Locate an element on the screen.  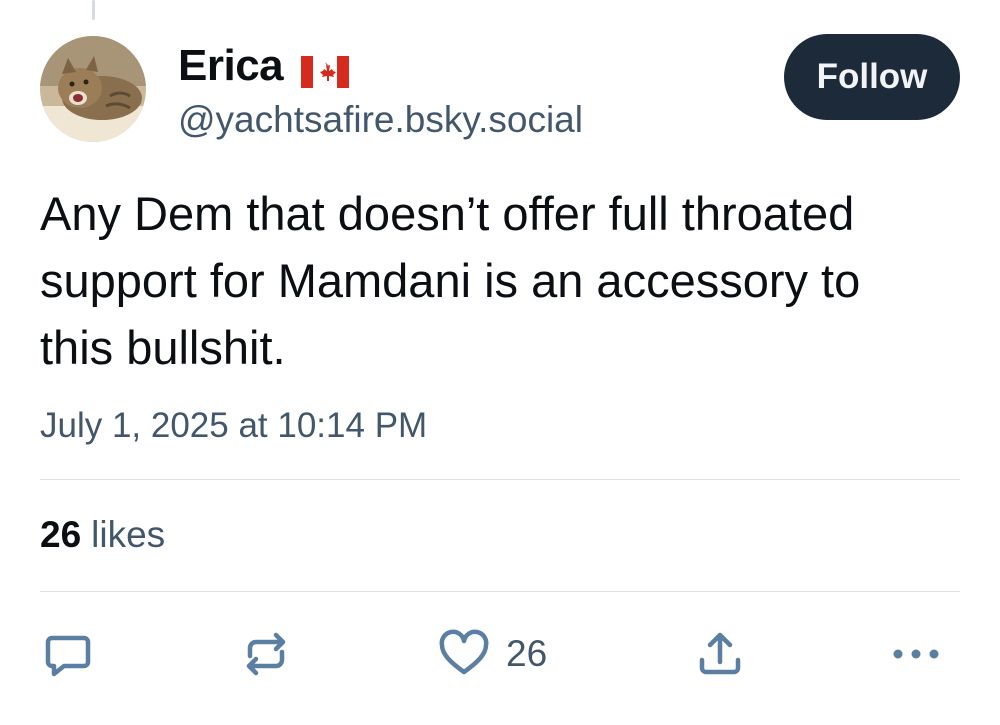
more-options-button is located at coordinates (916, 654).